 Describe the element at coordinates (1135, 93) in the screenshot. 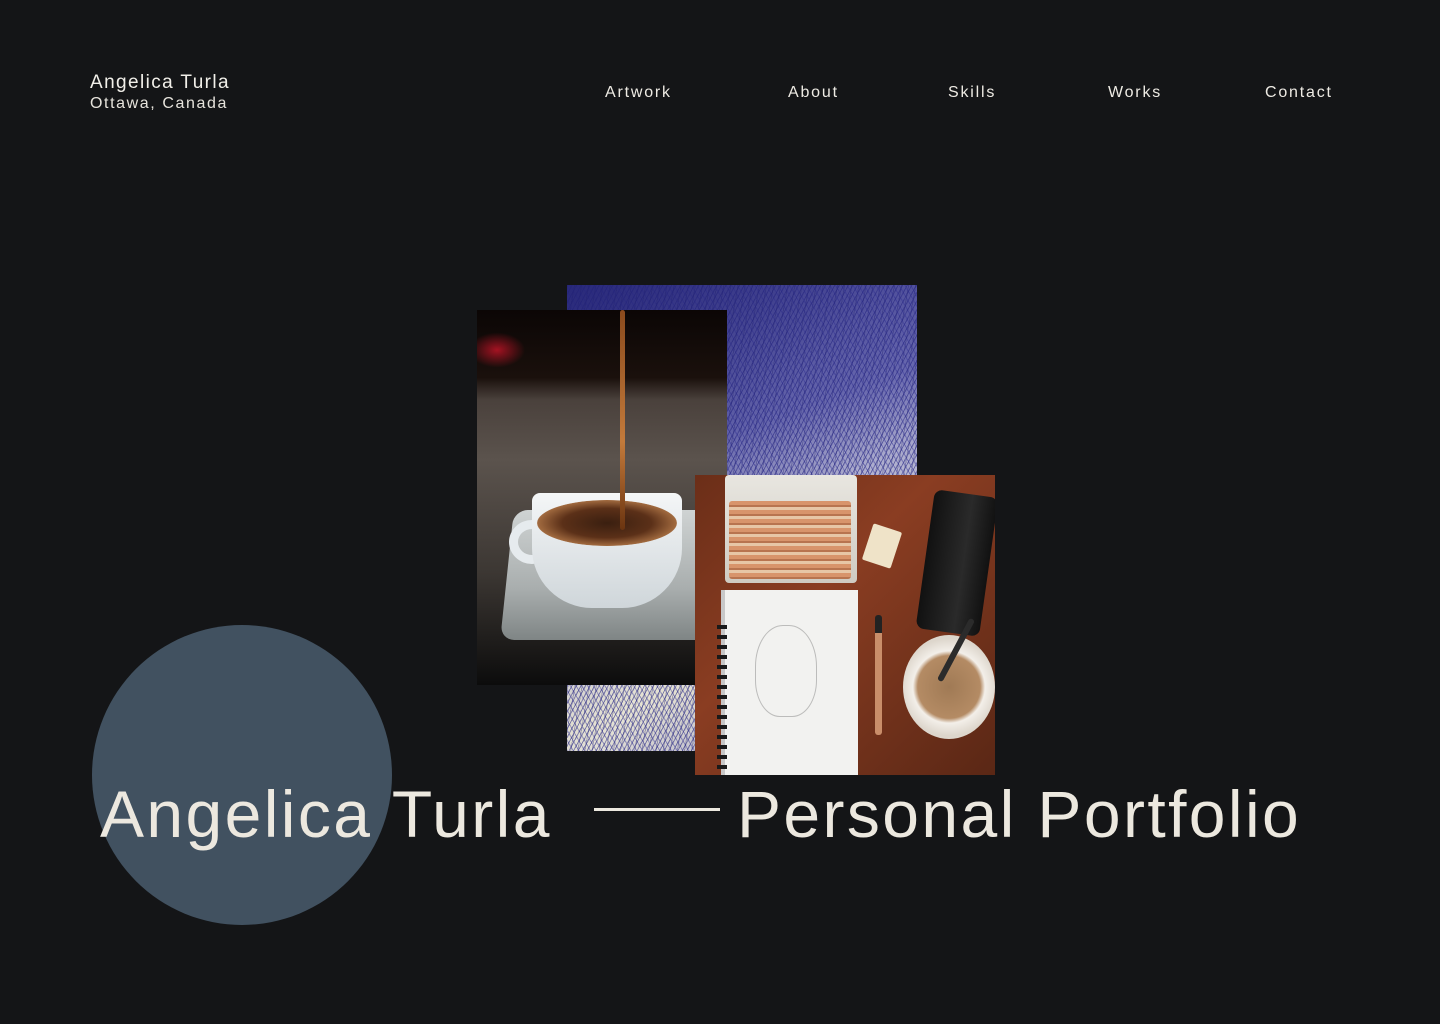

I see `nav-link-works: Works` at that location.